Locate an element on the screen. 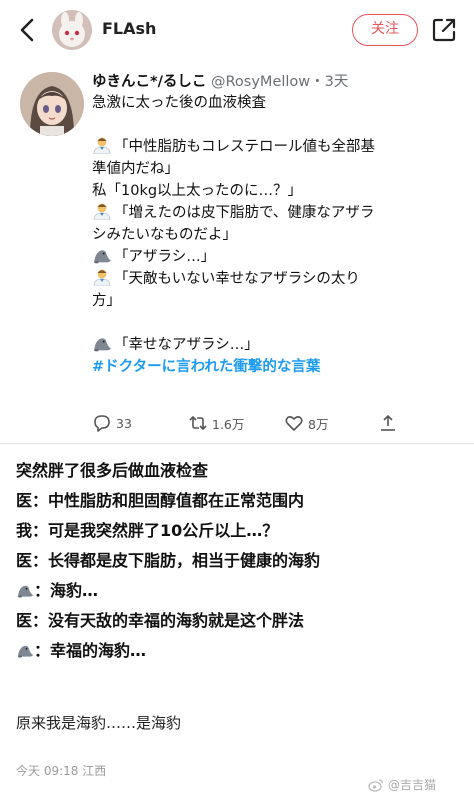  heart-icon is located at coordinates (294, 423).